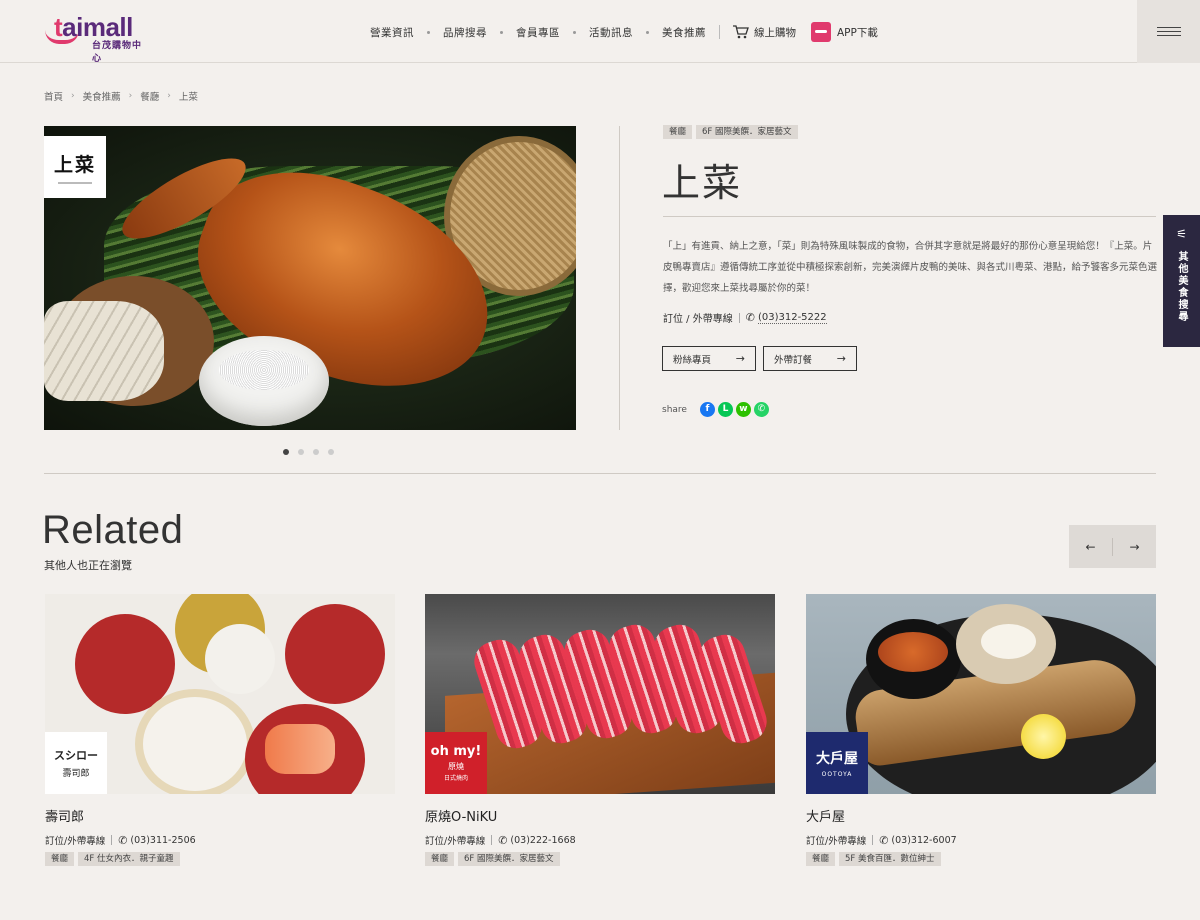 The height and width of the screenshot is (920, 1200). Describe the element at coordinates (600, 473) in the screenshot. I see `section-divider` at that location.